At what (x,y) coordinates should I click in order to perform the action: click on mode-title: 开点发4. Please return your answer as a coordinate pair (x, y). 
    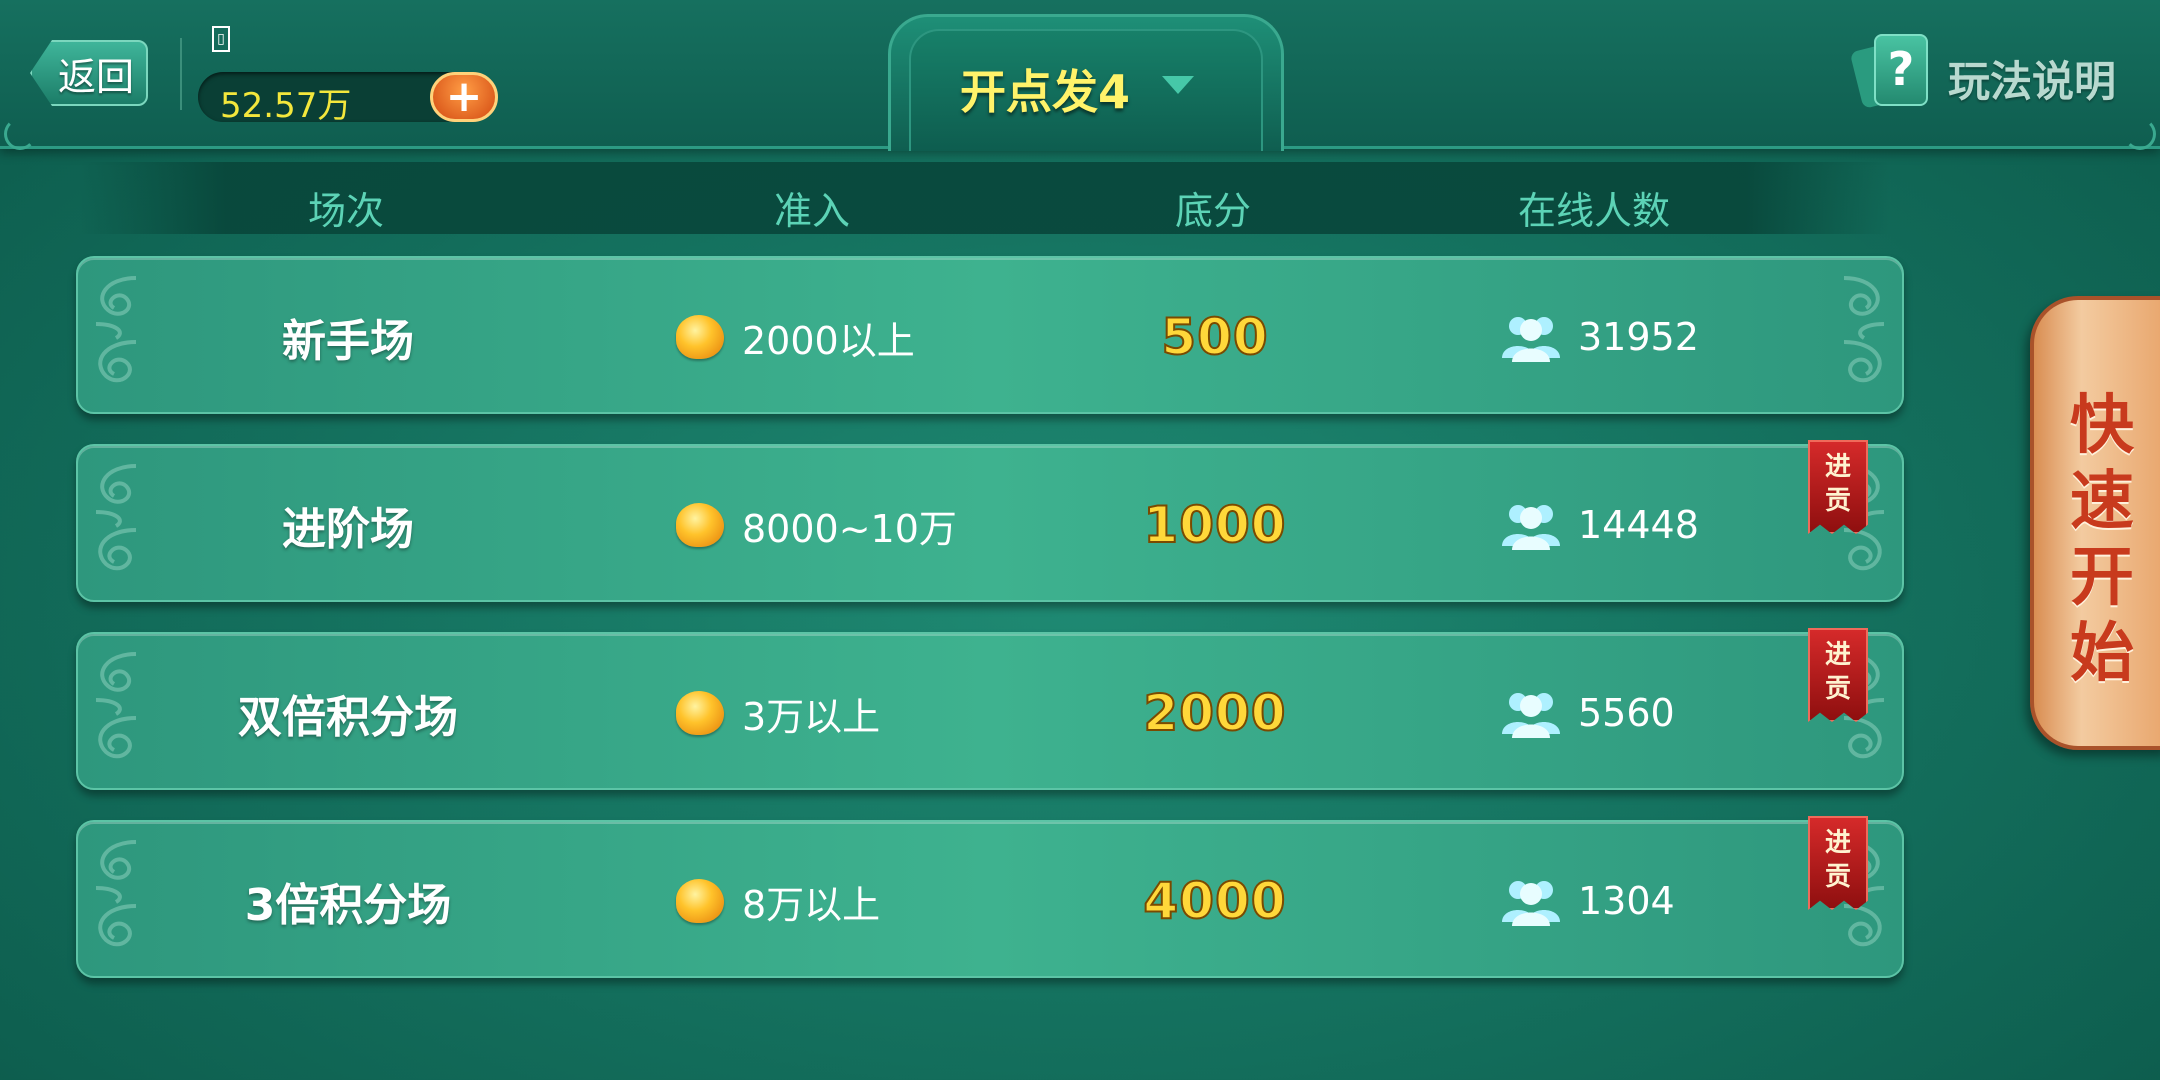
    Looking at the image, I should click on (1045, 89).